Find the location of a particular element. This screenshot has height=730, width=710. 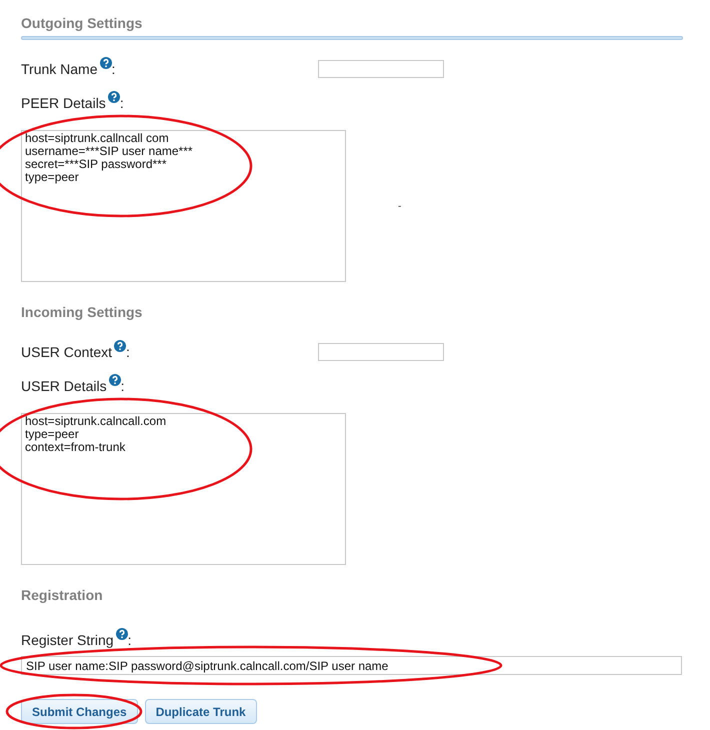

details-field: host=siptrunk.calncall.com type=peer context=from-trunk is located at coordinates (183, 489).